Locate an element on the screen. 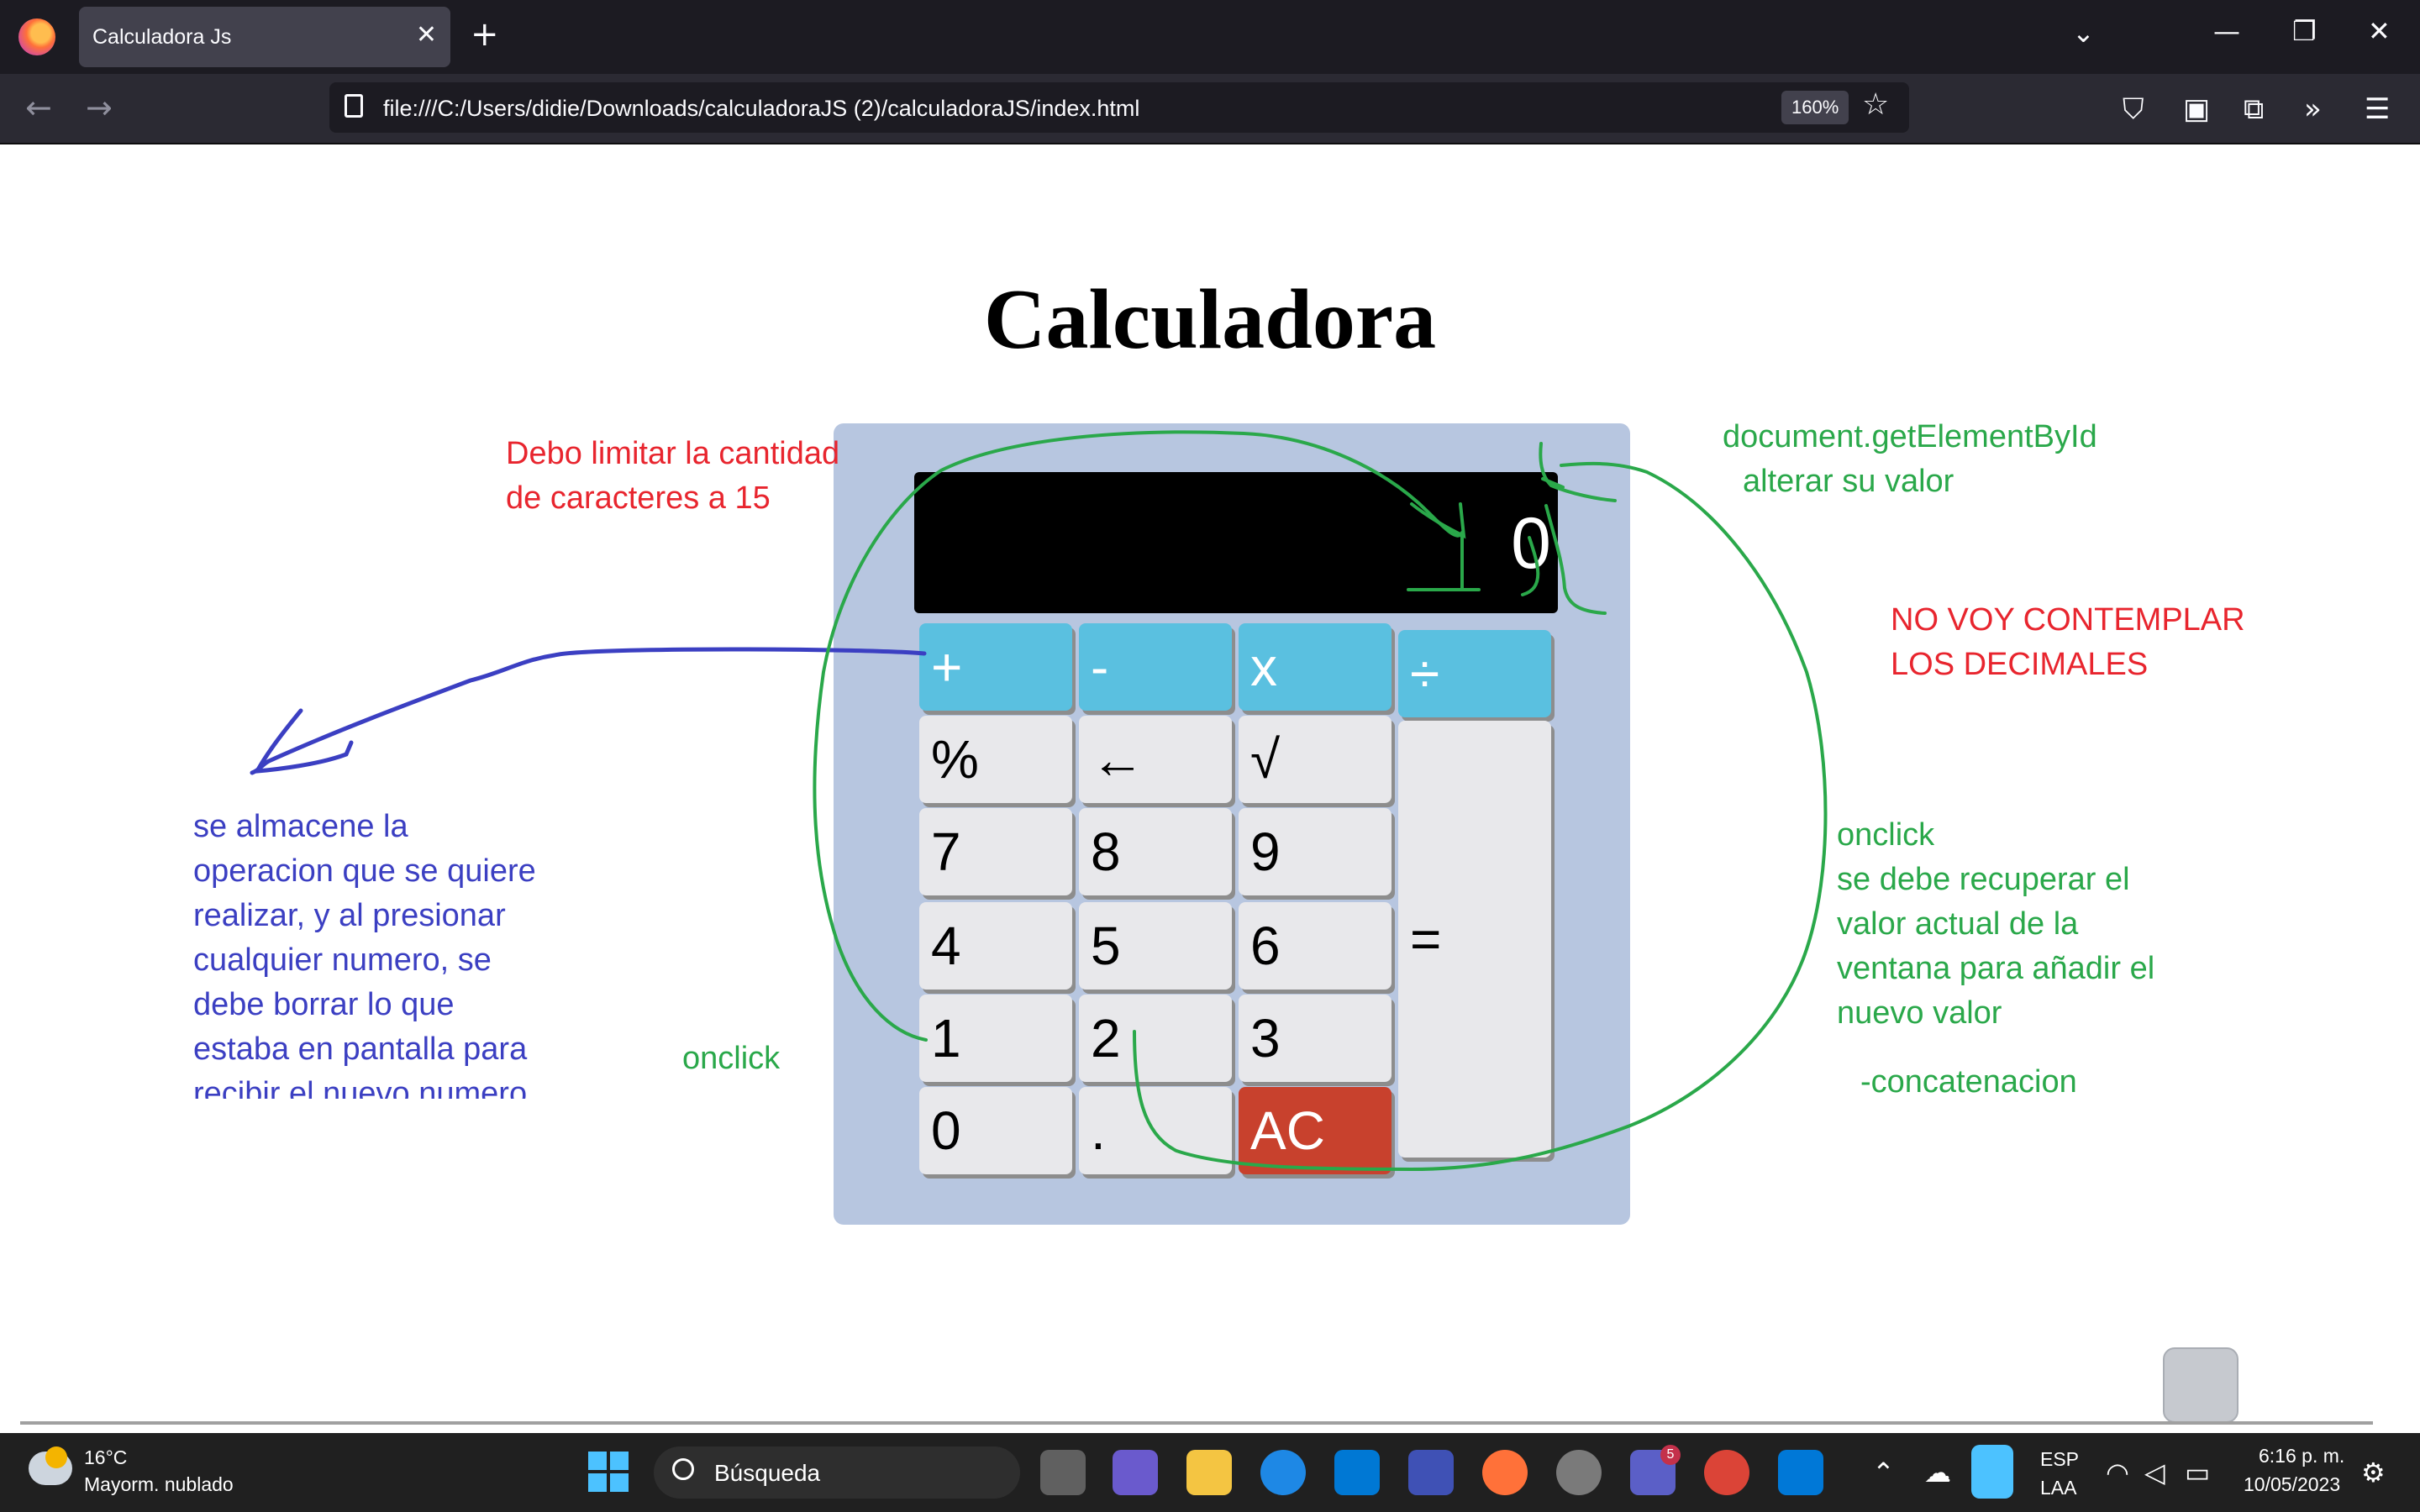 Image resolution: width=2420 pixels, height=1512 pixels. four-button: 4 is located at coordinates (995, 946).